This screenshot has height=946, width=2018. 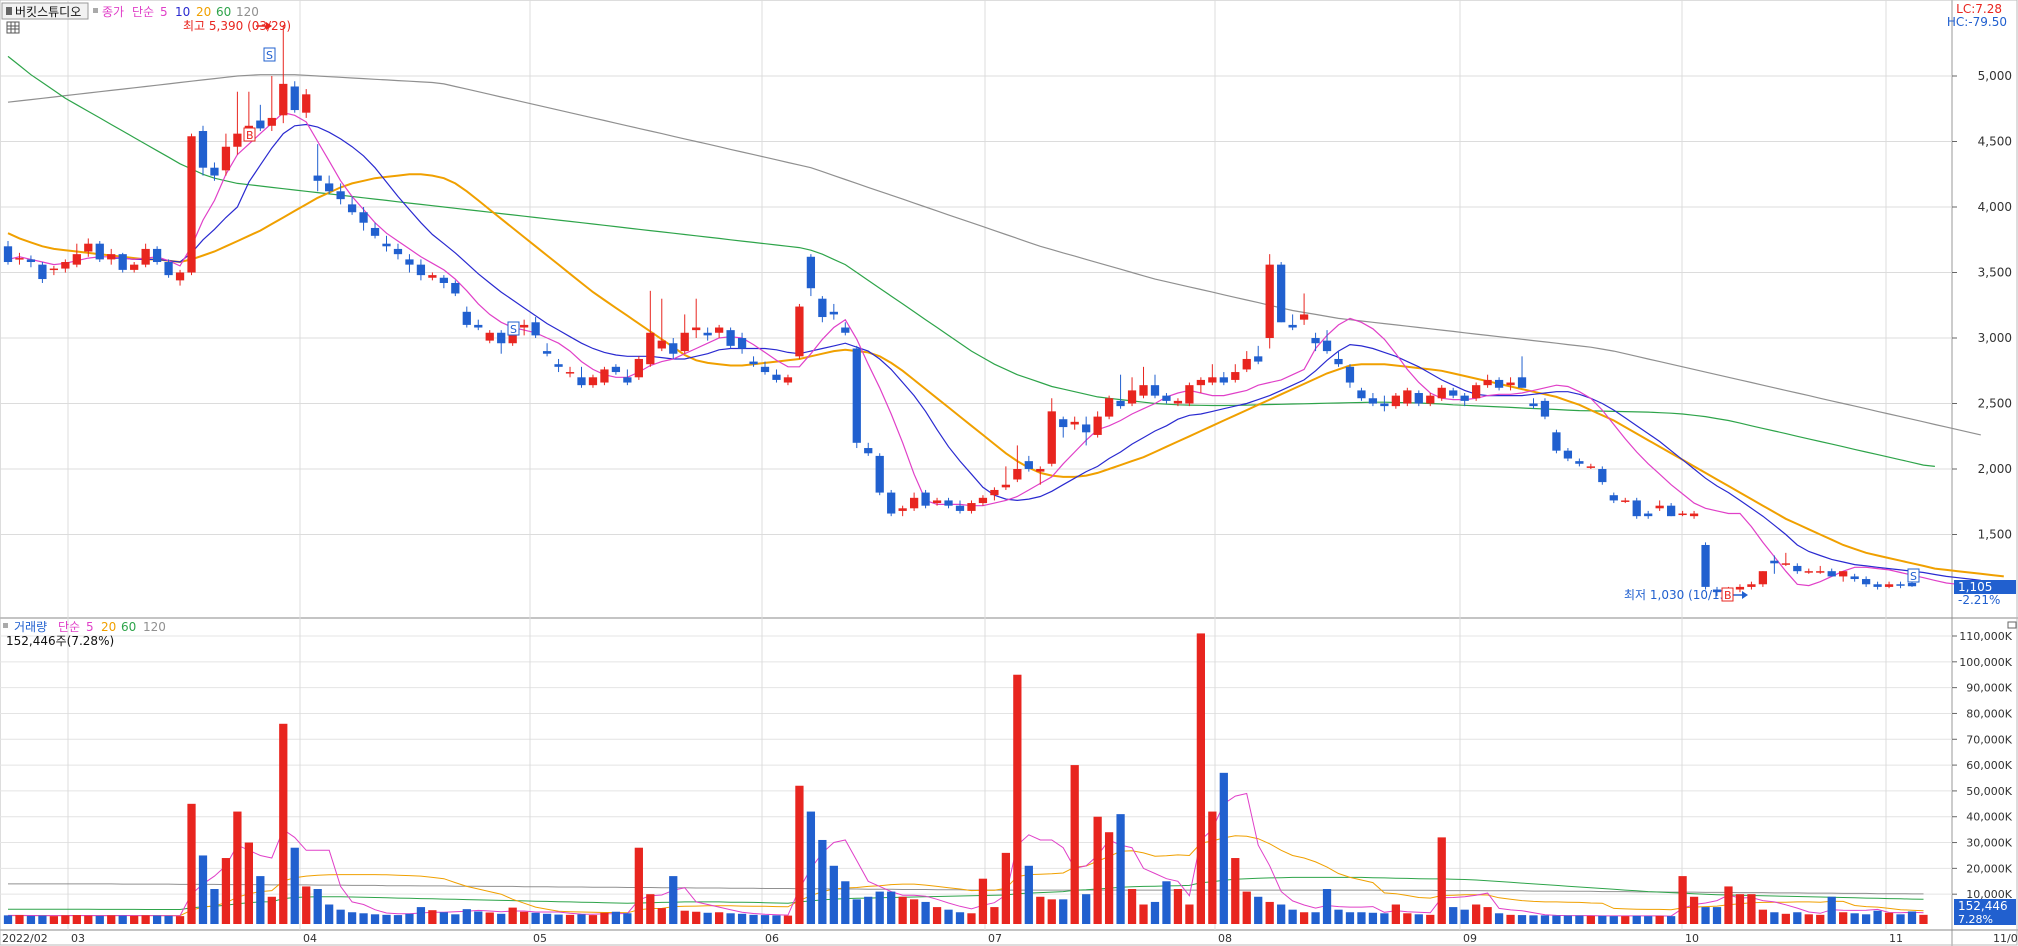 What do you see at coordinates (48, 12) in the screenshot?
I see `stock-name: 버킷스튜디오` at bounding box center [48, 12].